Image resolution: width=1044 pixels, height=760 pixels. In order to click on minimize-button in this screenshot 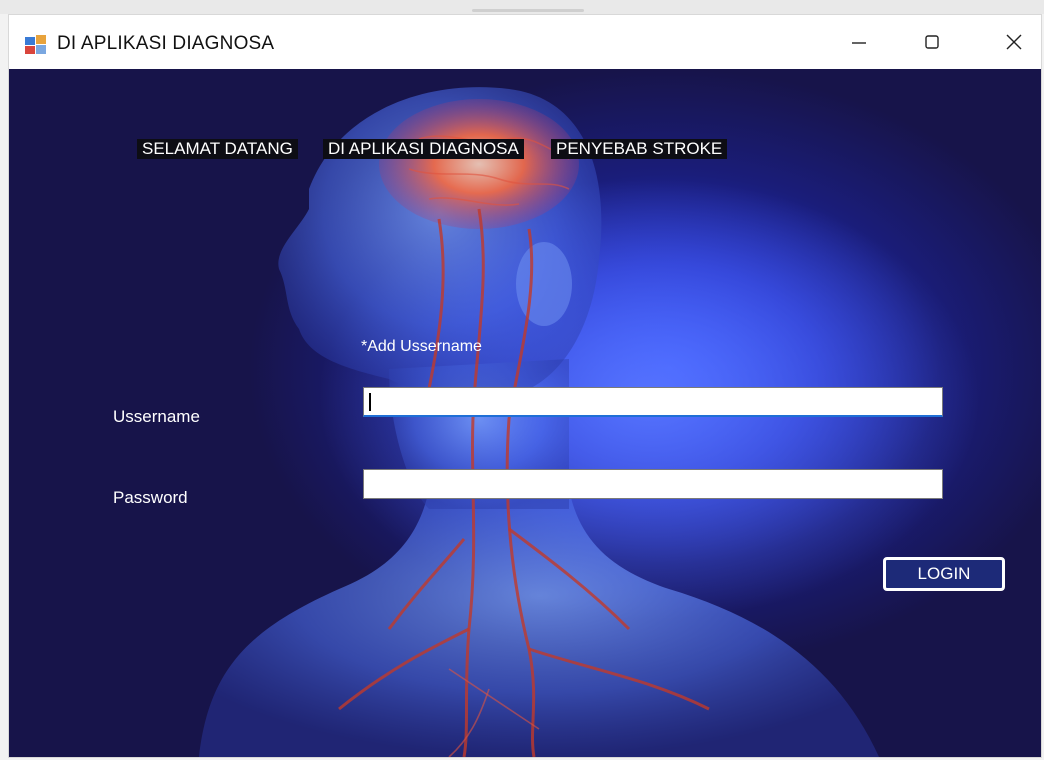, I will do `click(859, 42)`.